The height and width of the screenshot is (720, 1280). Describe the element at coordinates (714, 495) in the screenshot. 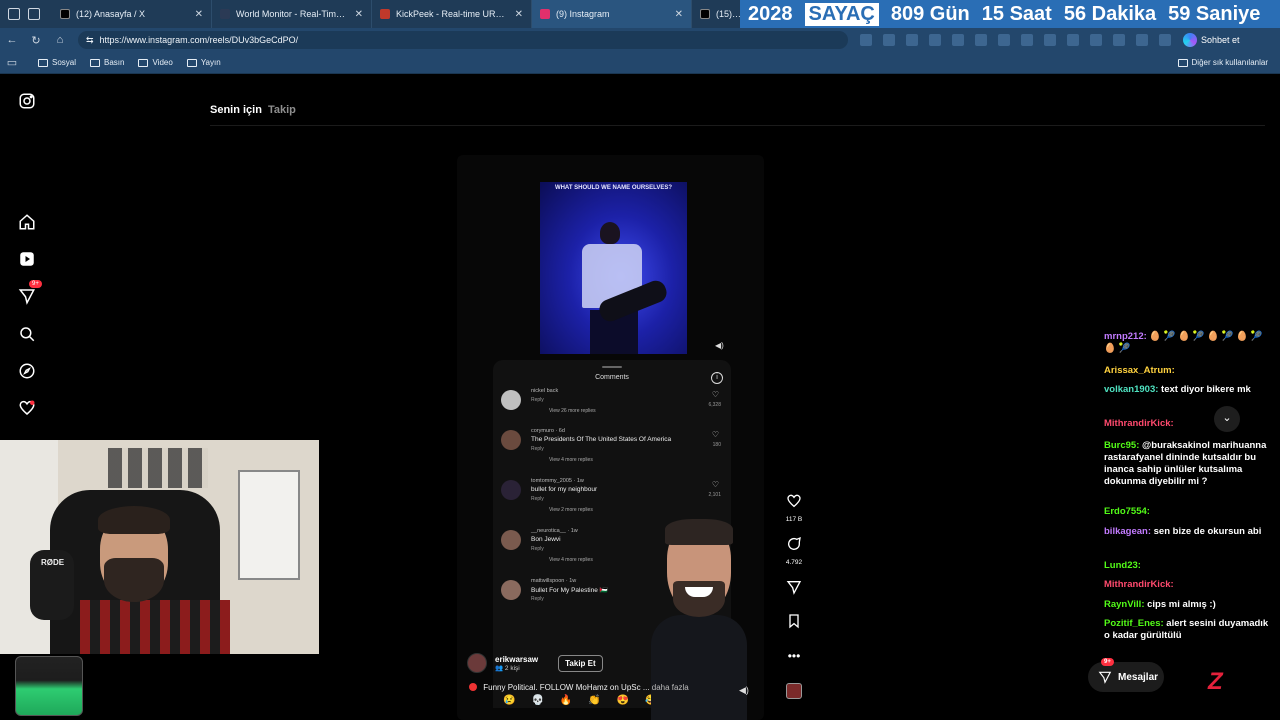

I see `like-count: 2,101` at that location.